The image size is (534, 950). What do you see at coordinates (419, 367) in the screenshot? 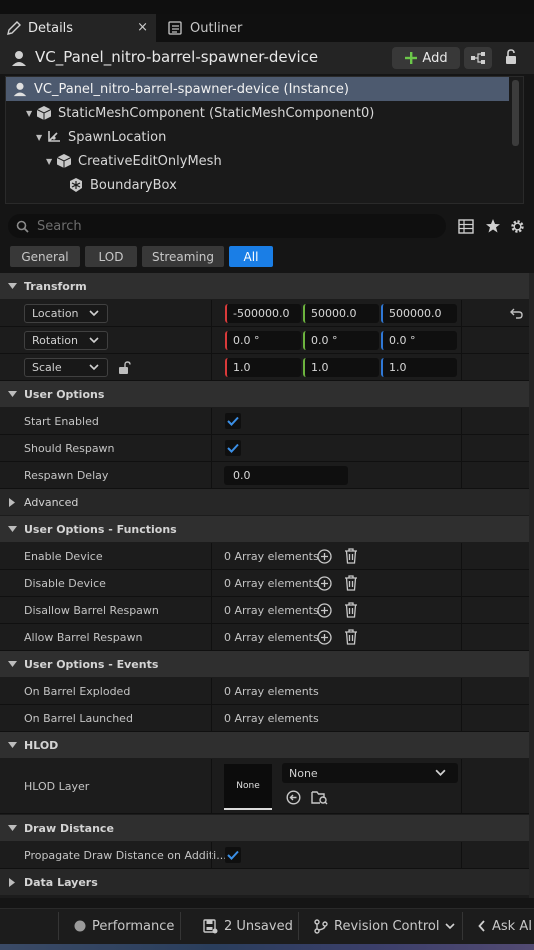
I see `scale-z-field: 1.0` at bounding box center [419, 367].